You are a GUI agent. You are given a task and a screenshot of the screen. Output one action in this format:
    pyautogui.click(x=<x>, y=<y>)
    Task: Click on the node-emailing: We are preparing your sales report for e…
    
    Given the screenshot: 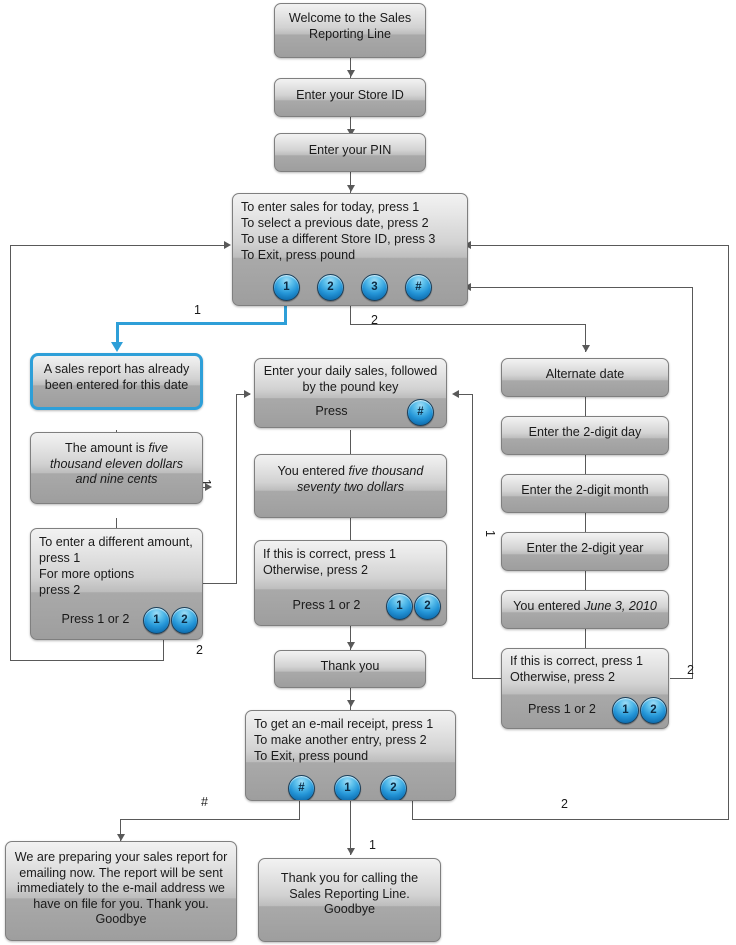 What is the action you would take?
    pyautogui.click(x=121, y=891)
    